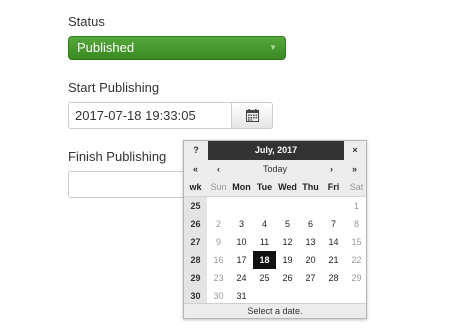  Describe the element at coordinates (356, 260) in the screenshot. I see `calendar-day: 22` at that location.